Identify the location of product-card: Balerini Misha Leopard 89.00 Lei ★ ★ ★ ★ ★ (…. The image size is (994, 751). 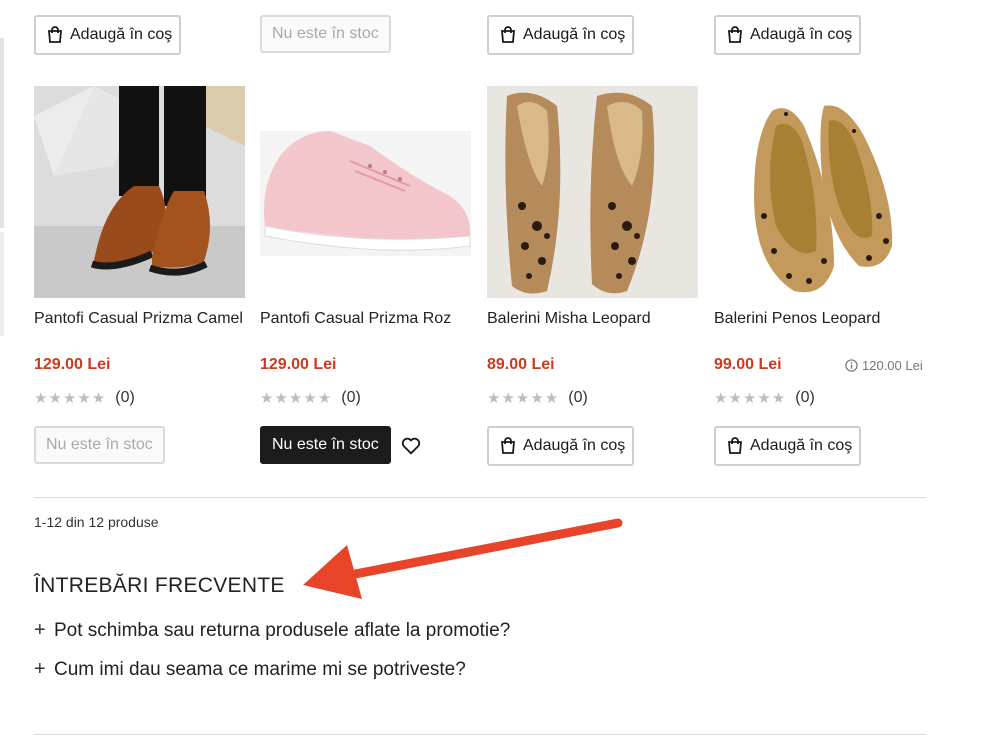
(593, 246).